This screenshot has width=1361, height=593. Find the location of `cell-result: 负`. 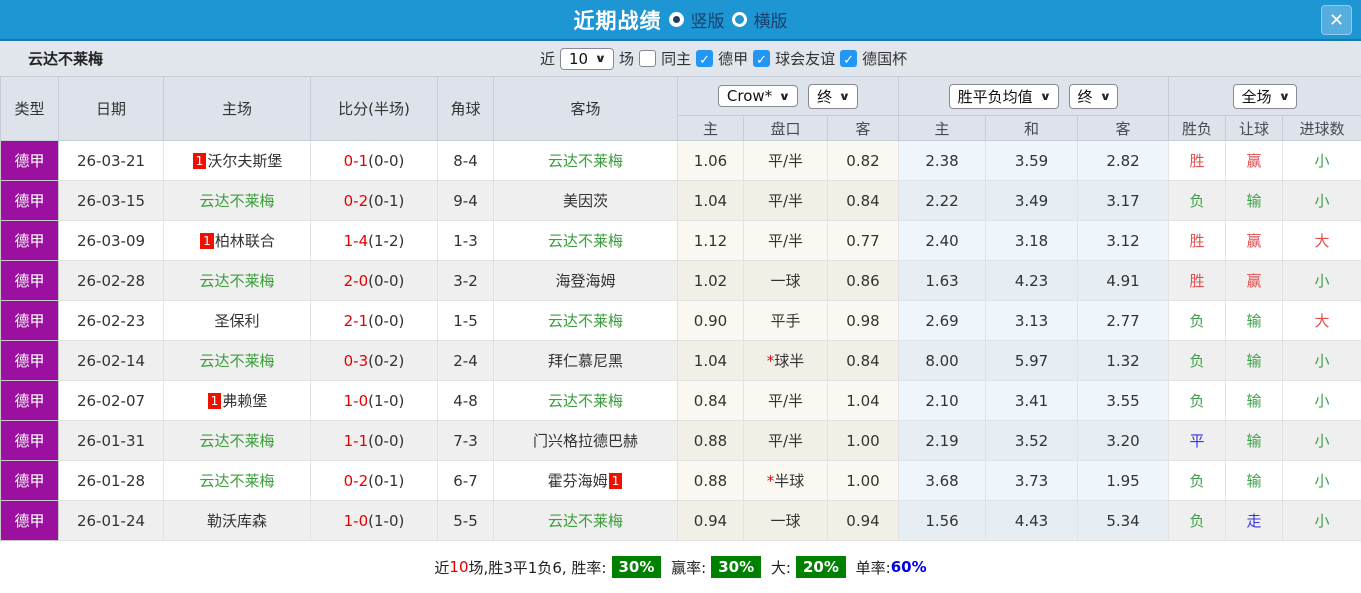

cell-result: 负 is located at coordinates (1197, 480).